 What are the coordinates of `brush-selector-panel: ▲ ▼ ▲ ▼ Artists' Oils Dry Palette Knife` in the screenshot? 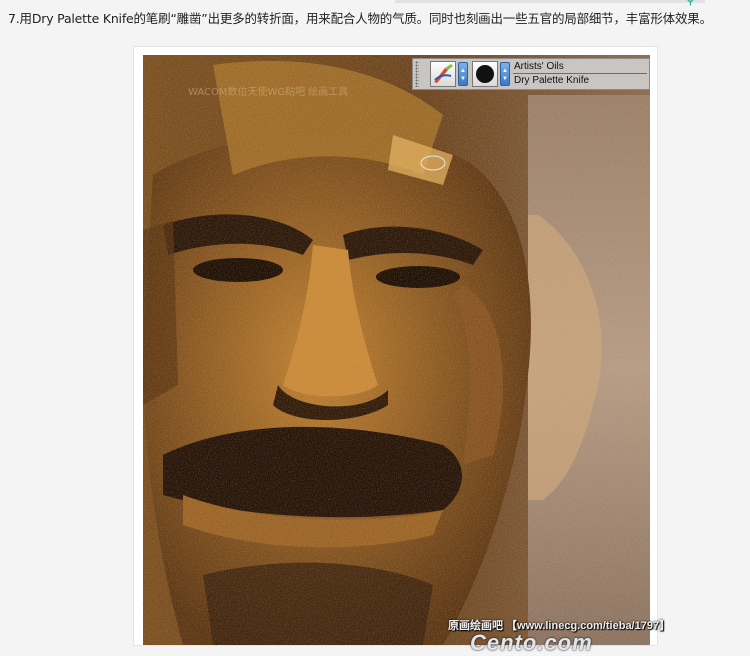 It's located at (531, 74).